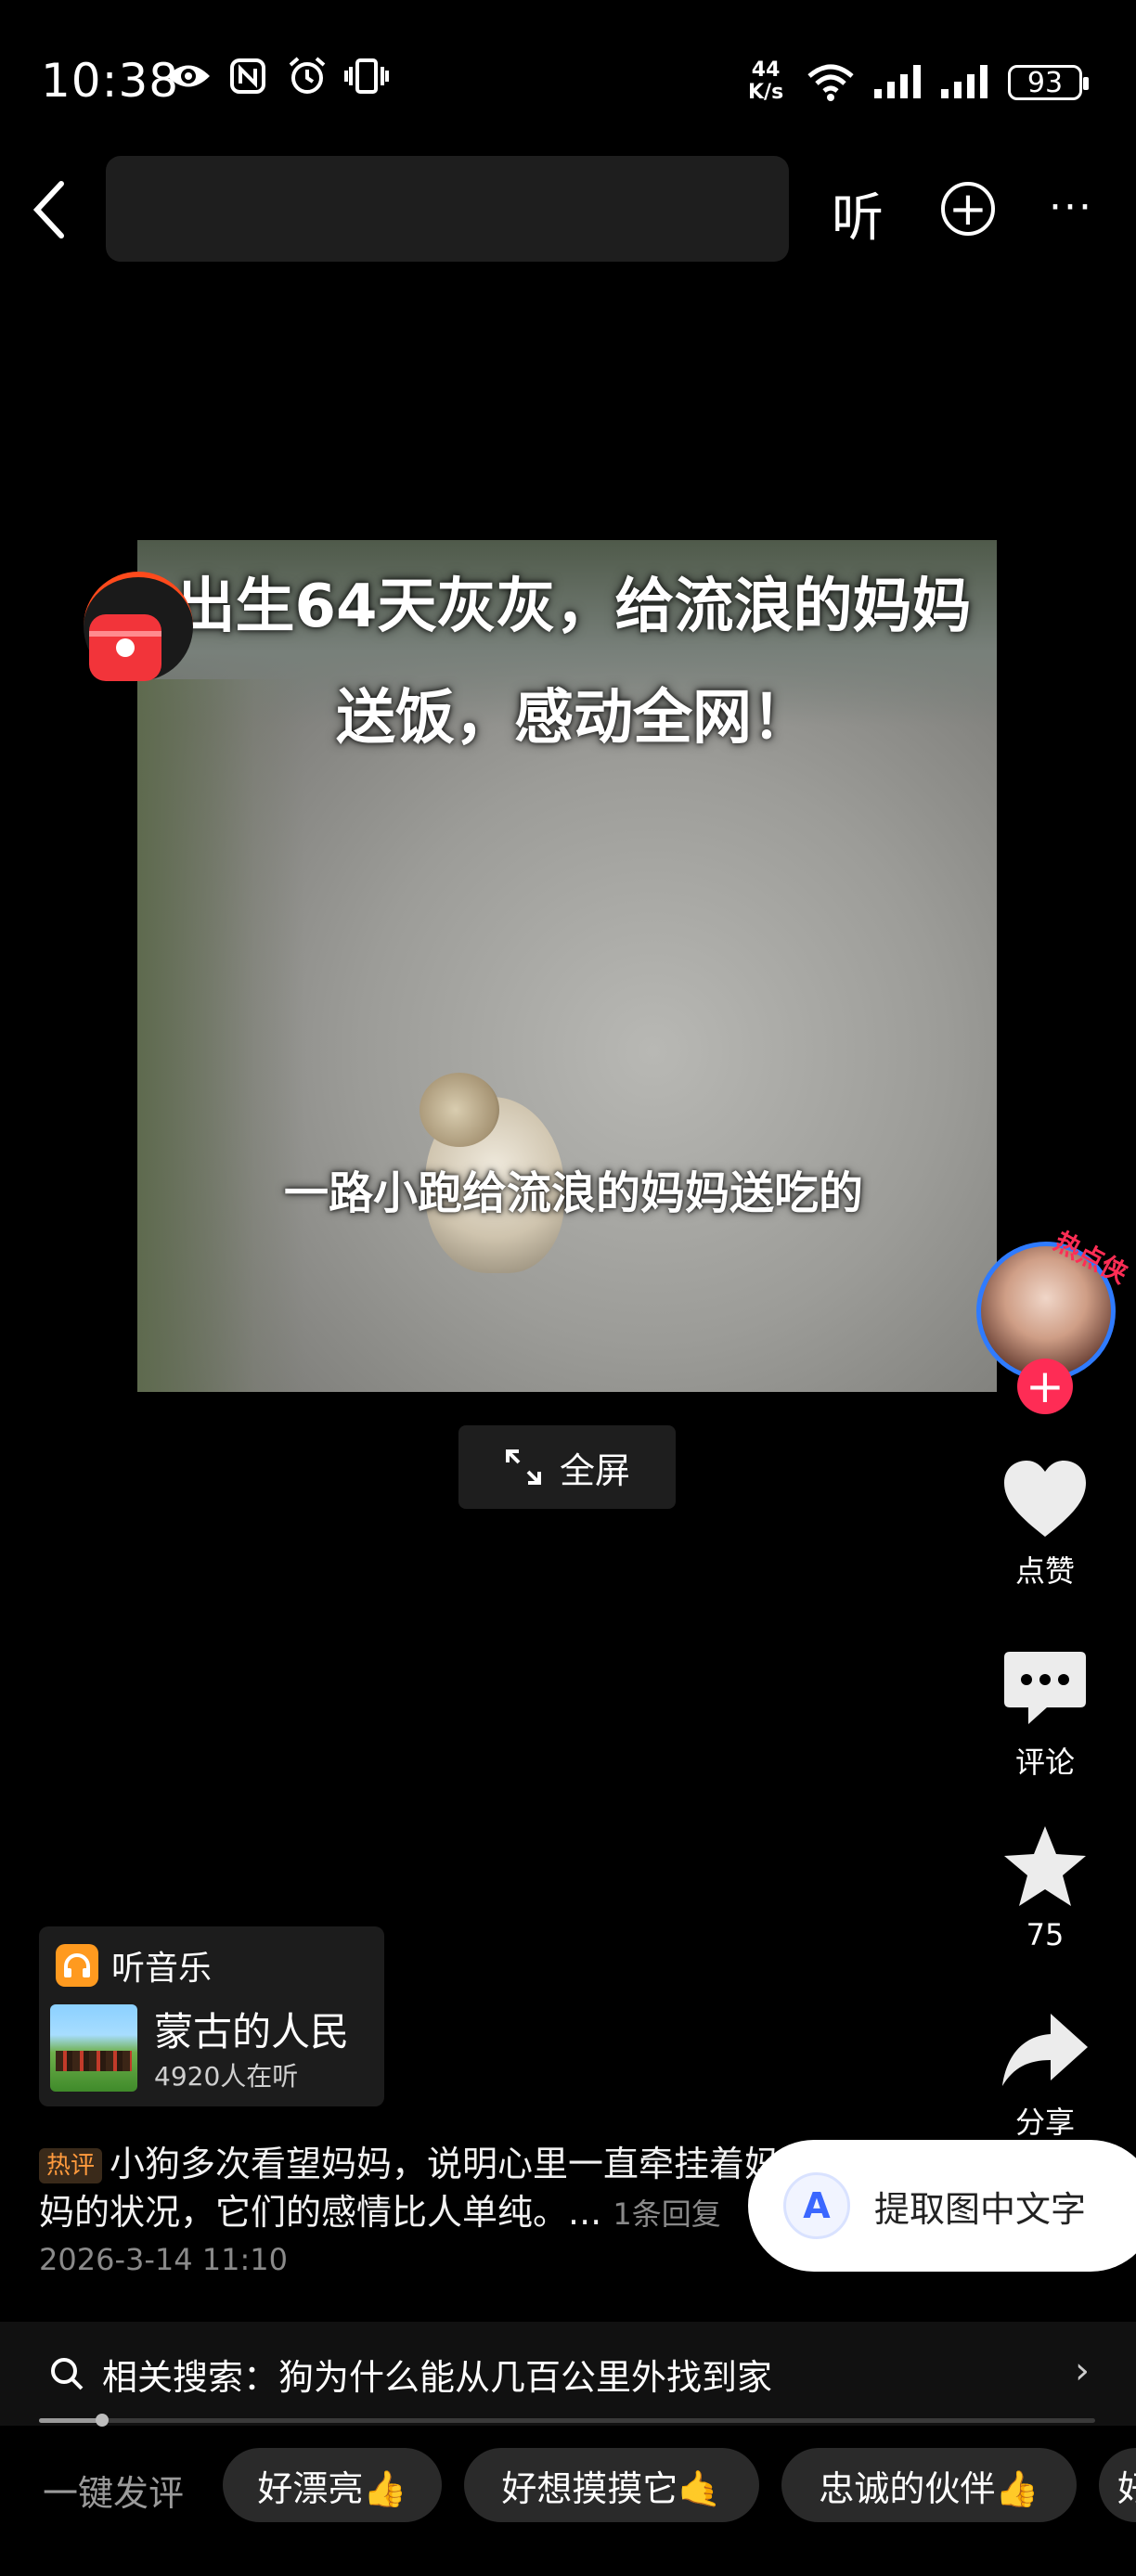  Describe the element at coordinates (666, 2214) in the screenshot. I see `reply-count: 1条回复` at that location.